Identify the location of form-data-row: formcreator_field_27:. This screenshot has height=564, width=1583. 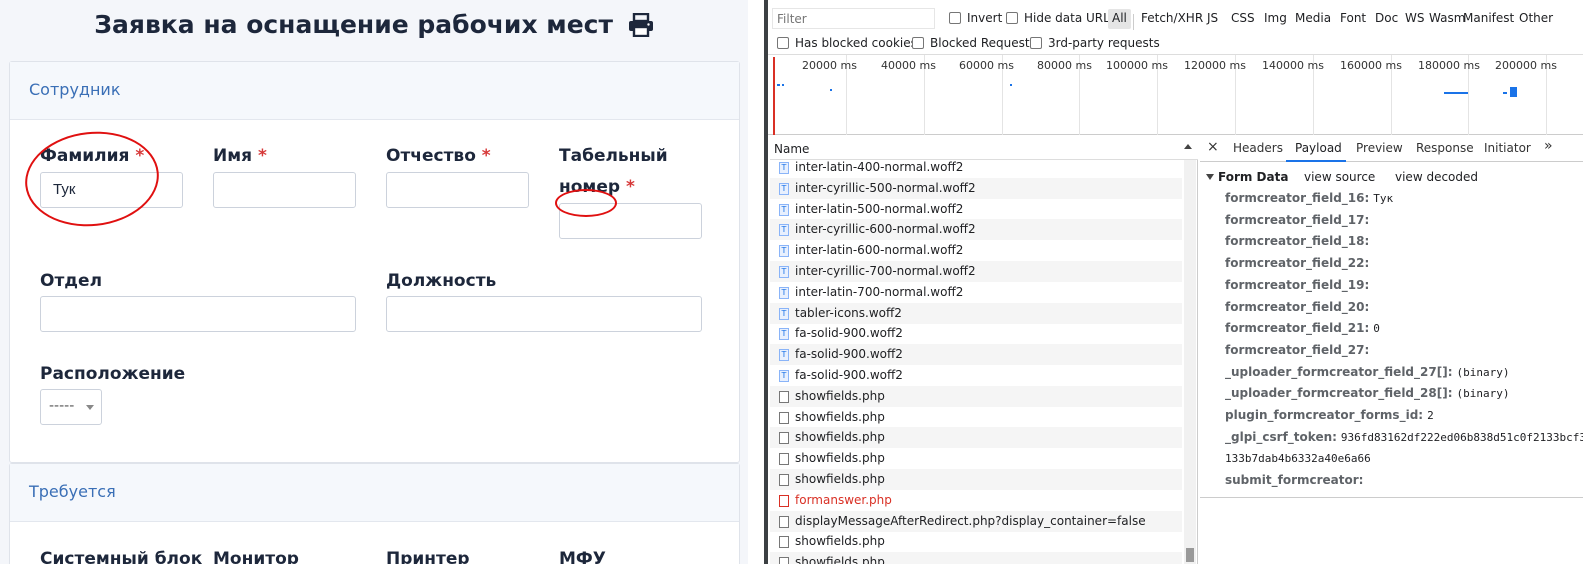
(1299, 350).